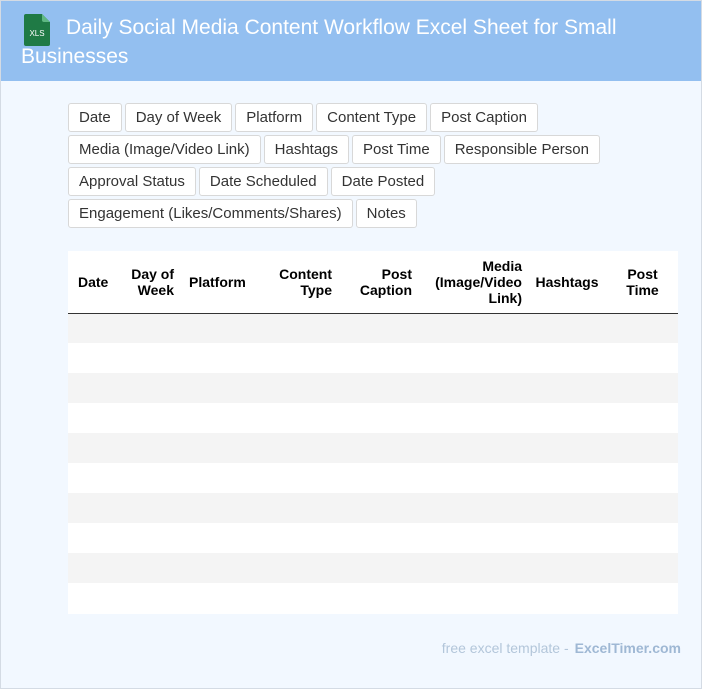 The image size is (702, 689). I want to click on footer-text: free excel template -, so click(505, 648).